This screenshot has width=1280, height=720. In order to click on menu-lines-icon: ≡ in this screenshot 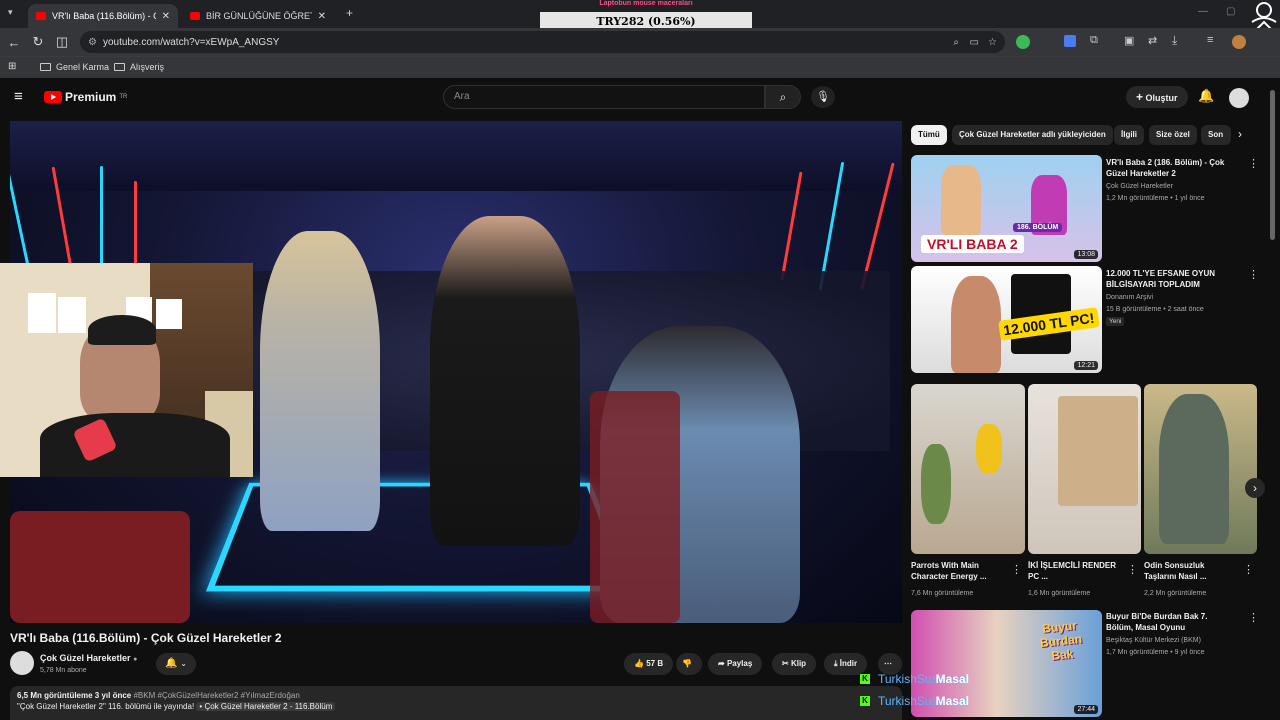, I will do `click(1210, 40)`.